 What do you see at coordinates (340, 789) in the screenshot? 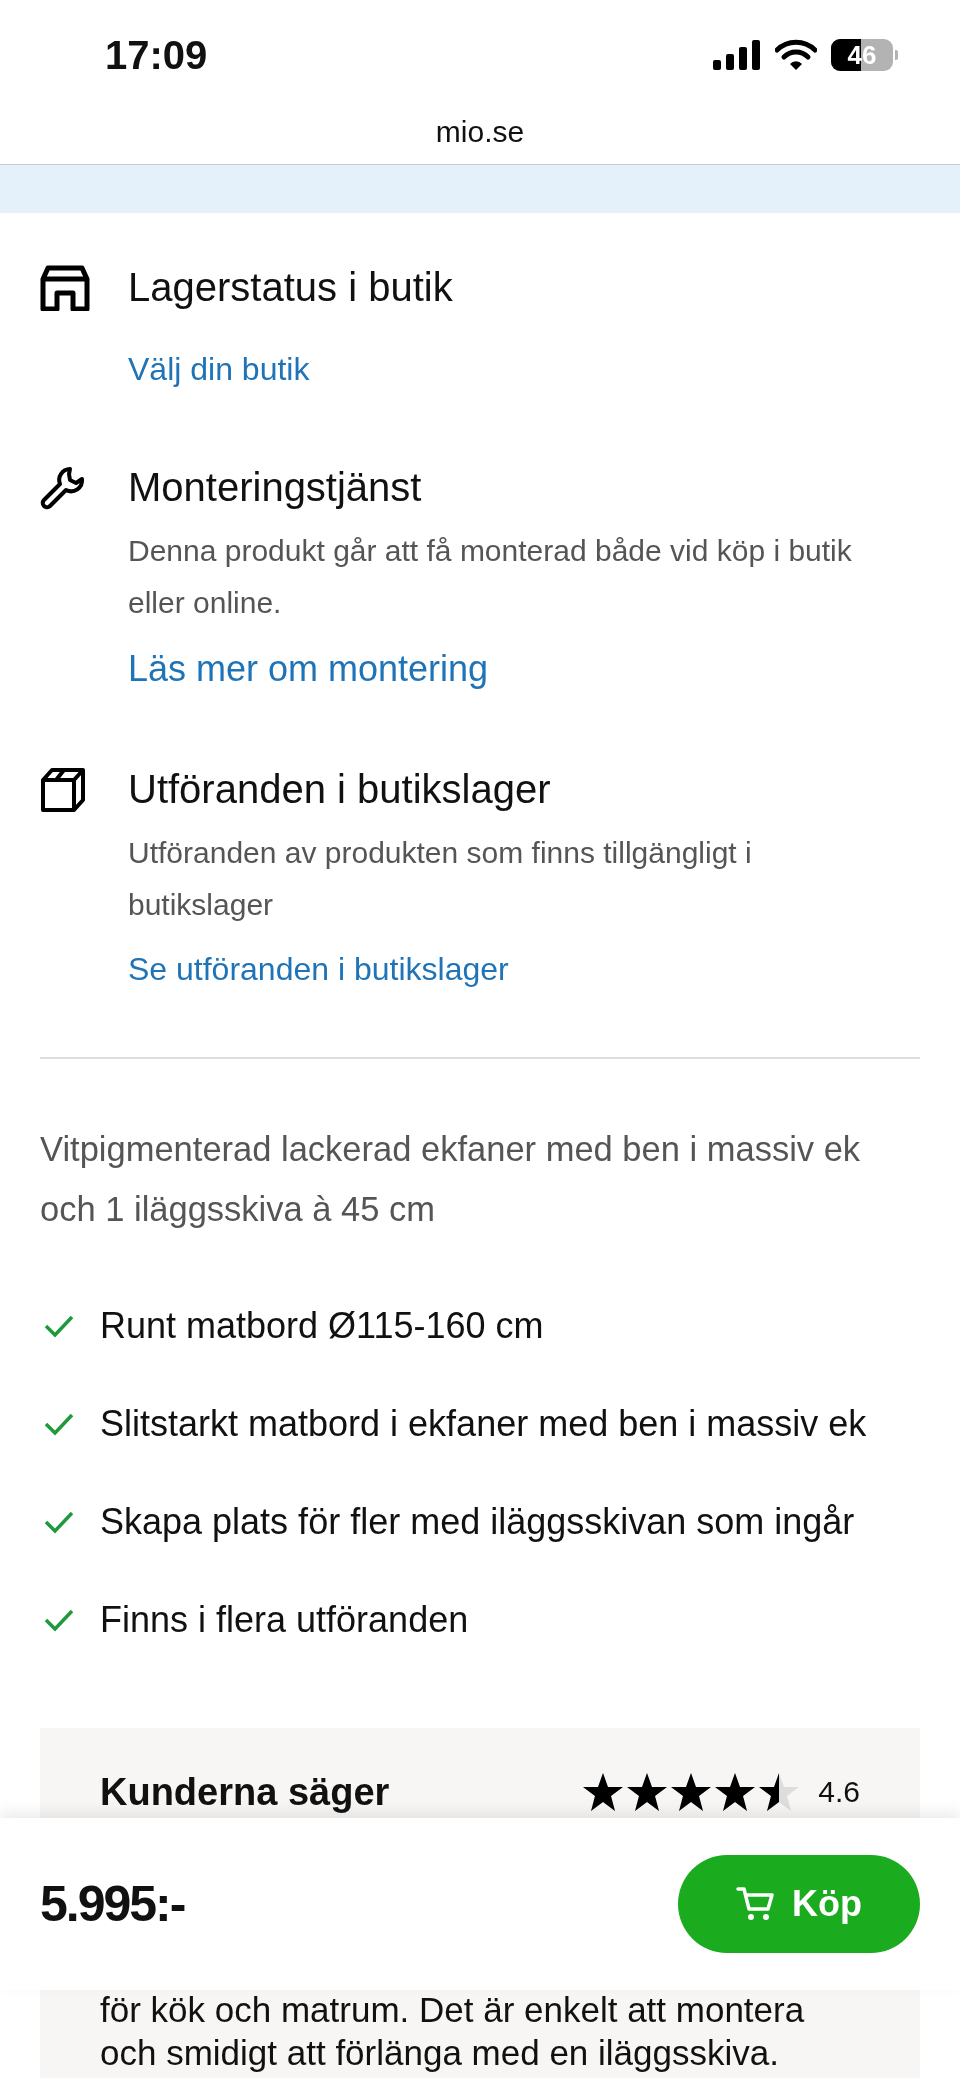
I see `service-title: Utföranden i butikslager` at bounding box center [340, 789].